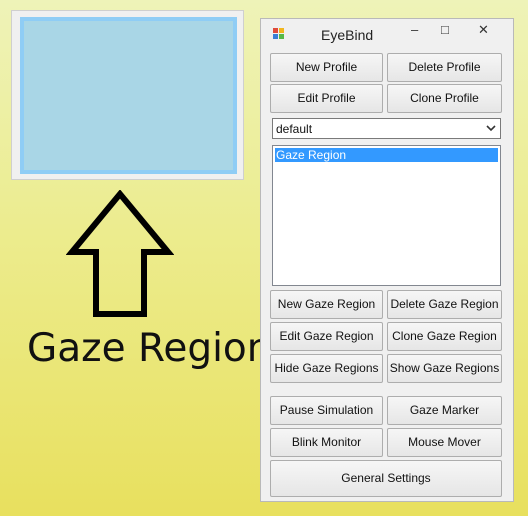  What do you see at coordinates (120, 253) in the screenshot?
I see `up-arrow-icon` at bounding box center [120, 253].